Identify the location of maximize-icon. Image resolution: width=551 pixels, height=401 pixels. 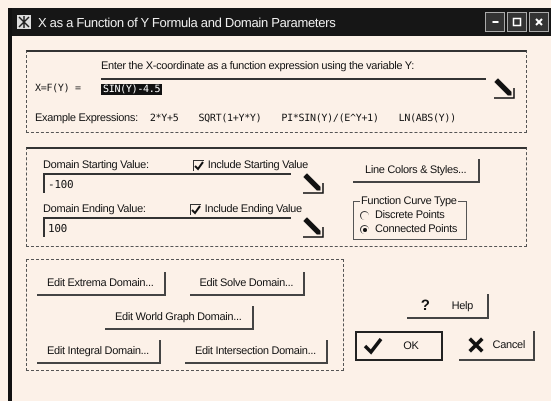
(517, 22).